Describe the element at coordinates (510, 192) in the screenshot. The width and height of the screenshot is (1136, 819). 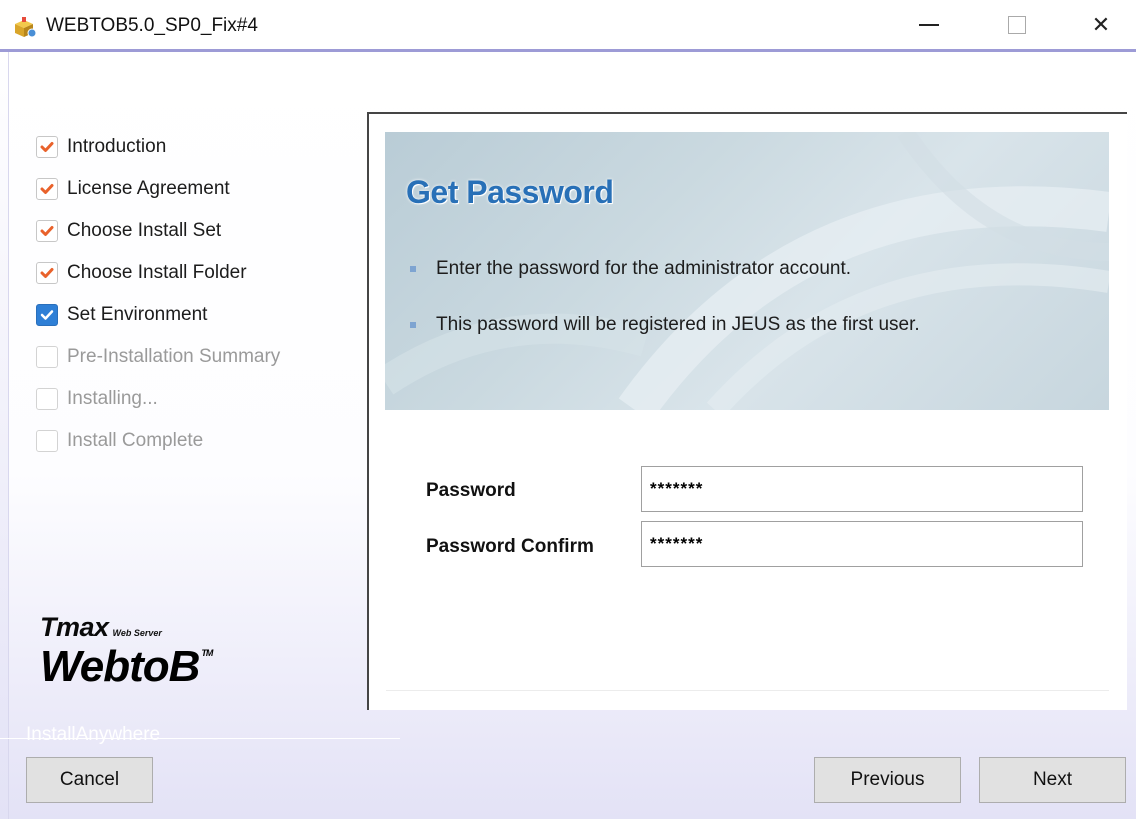
I see `page-title: Get Password` at that location.